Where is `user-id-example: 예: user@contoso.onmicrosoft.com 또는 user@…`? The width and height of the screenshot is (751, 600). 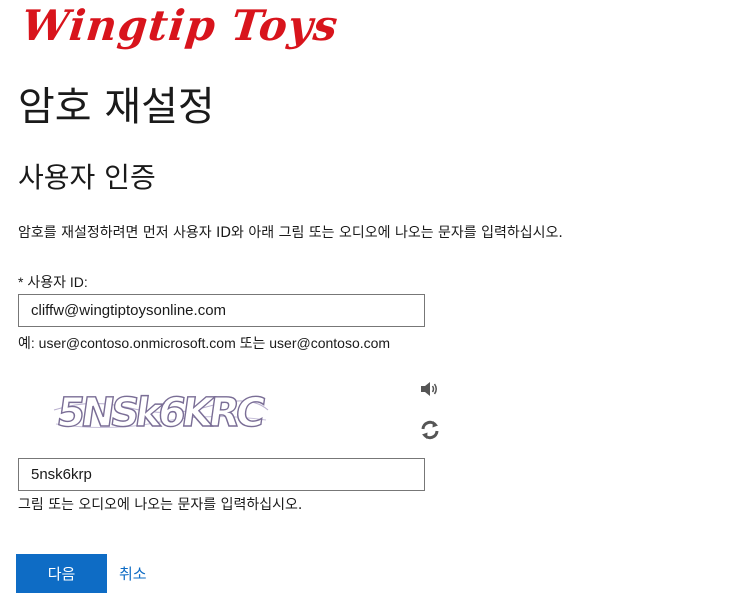
user-id-example: 예: user@contoso.onmicrosoft.com 또는 user@… is located at coordinates (204, 343).